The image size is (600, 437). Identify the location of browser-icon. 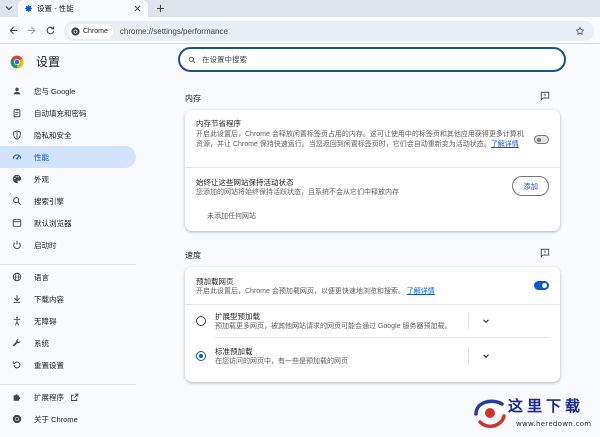
(17, 223).